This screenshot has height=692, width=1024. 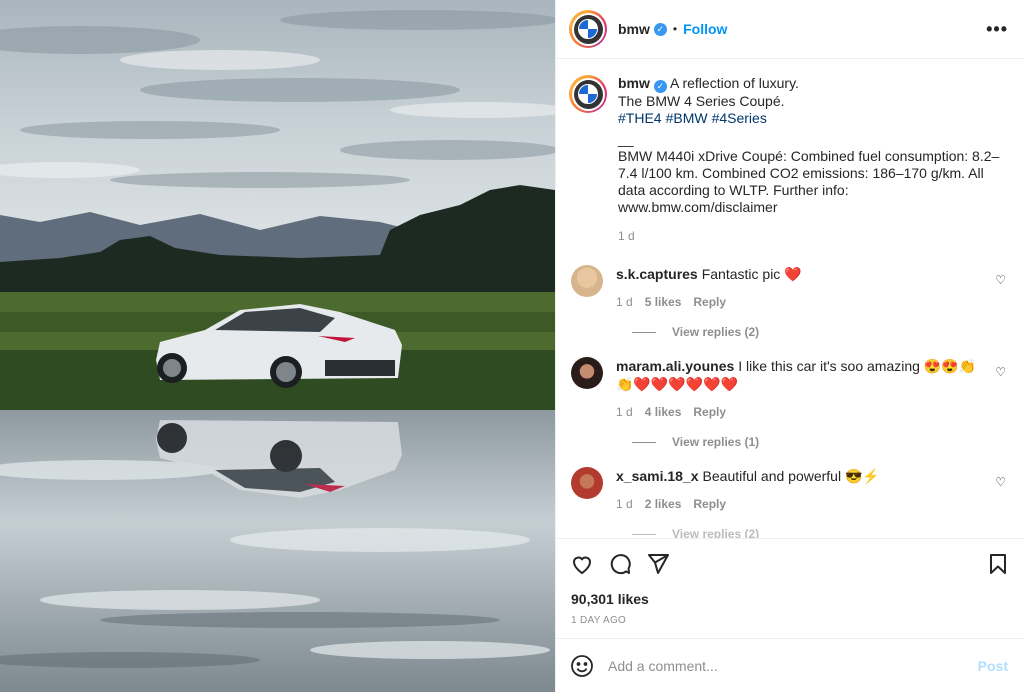 What do you see at coordinates (790, 29) in the screenshot?
I see `post-header: bmw ✓ • Follow •••` at bounding box center [790, 29].